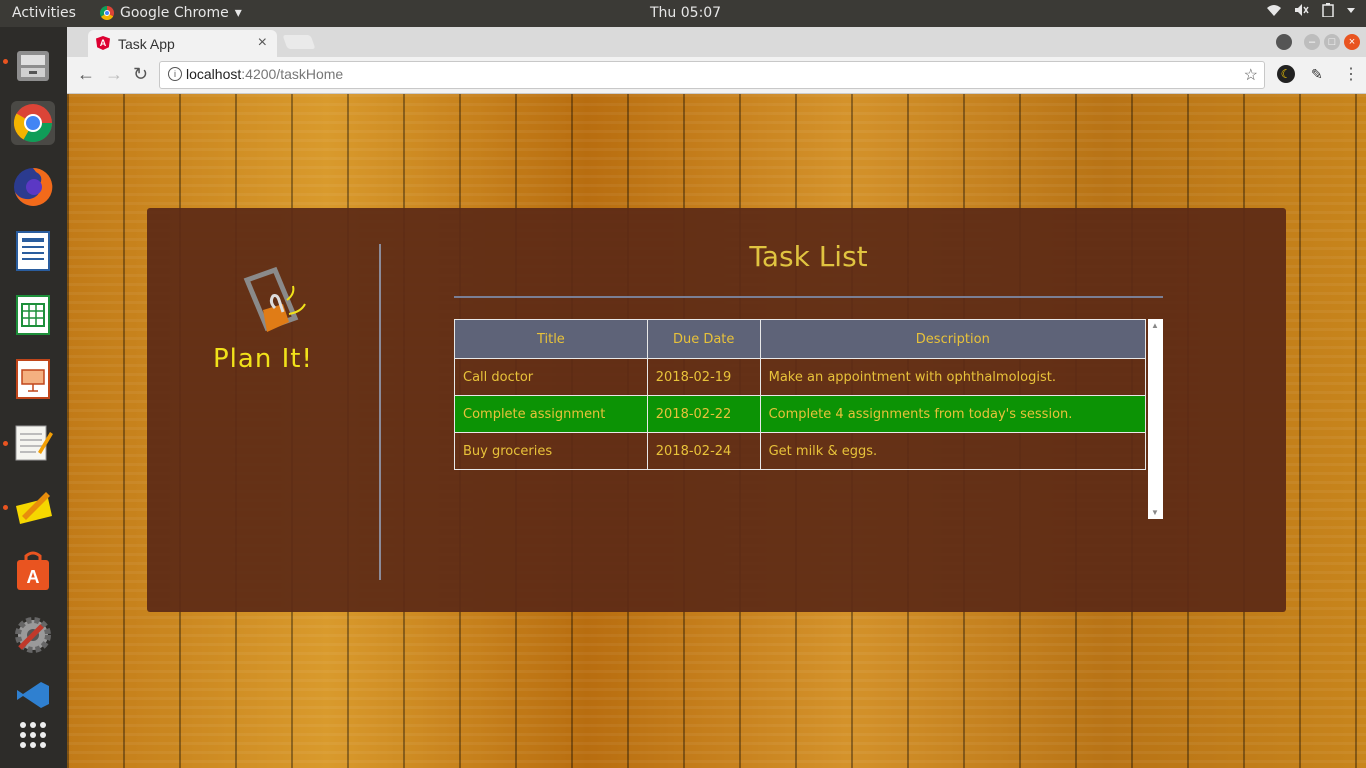  Describe the element at coordinates (551, 414) in the screenshot. I see `task-title: Complete assignment` at that location.